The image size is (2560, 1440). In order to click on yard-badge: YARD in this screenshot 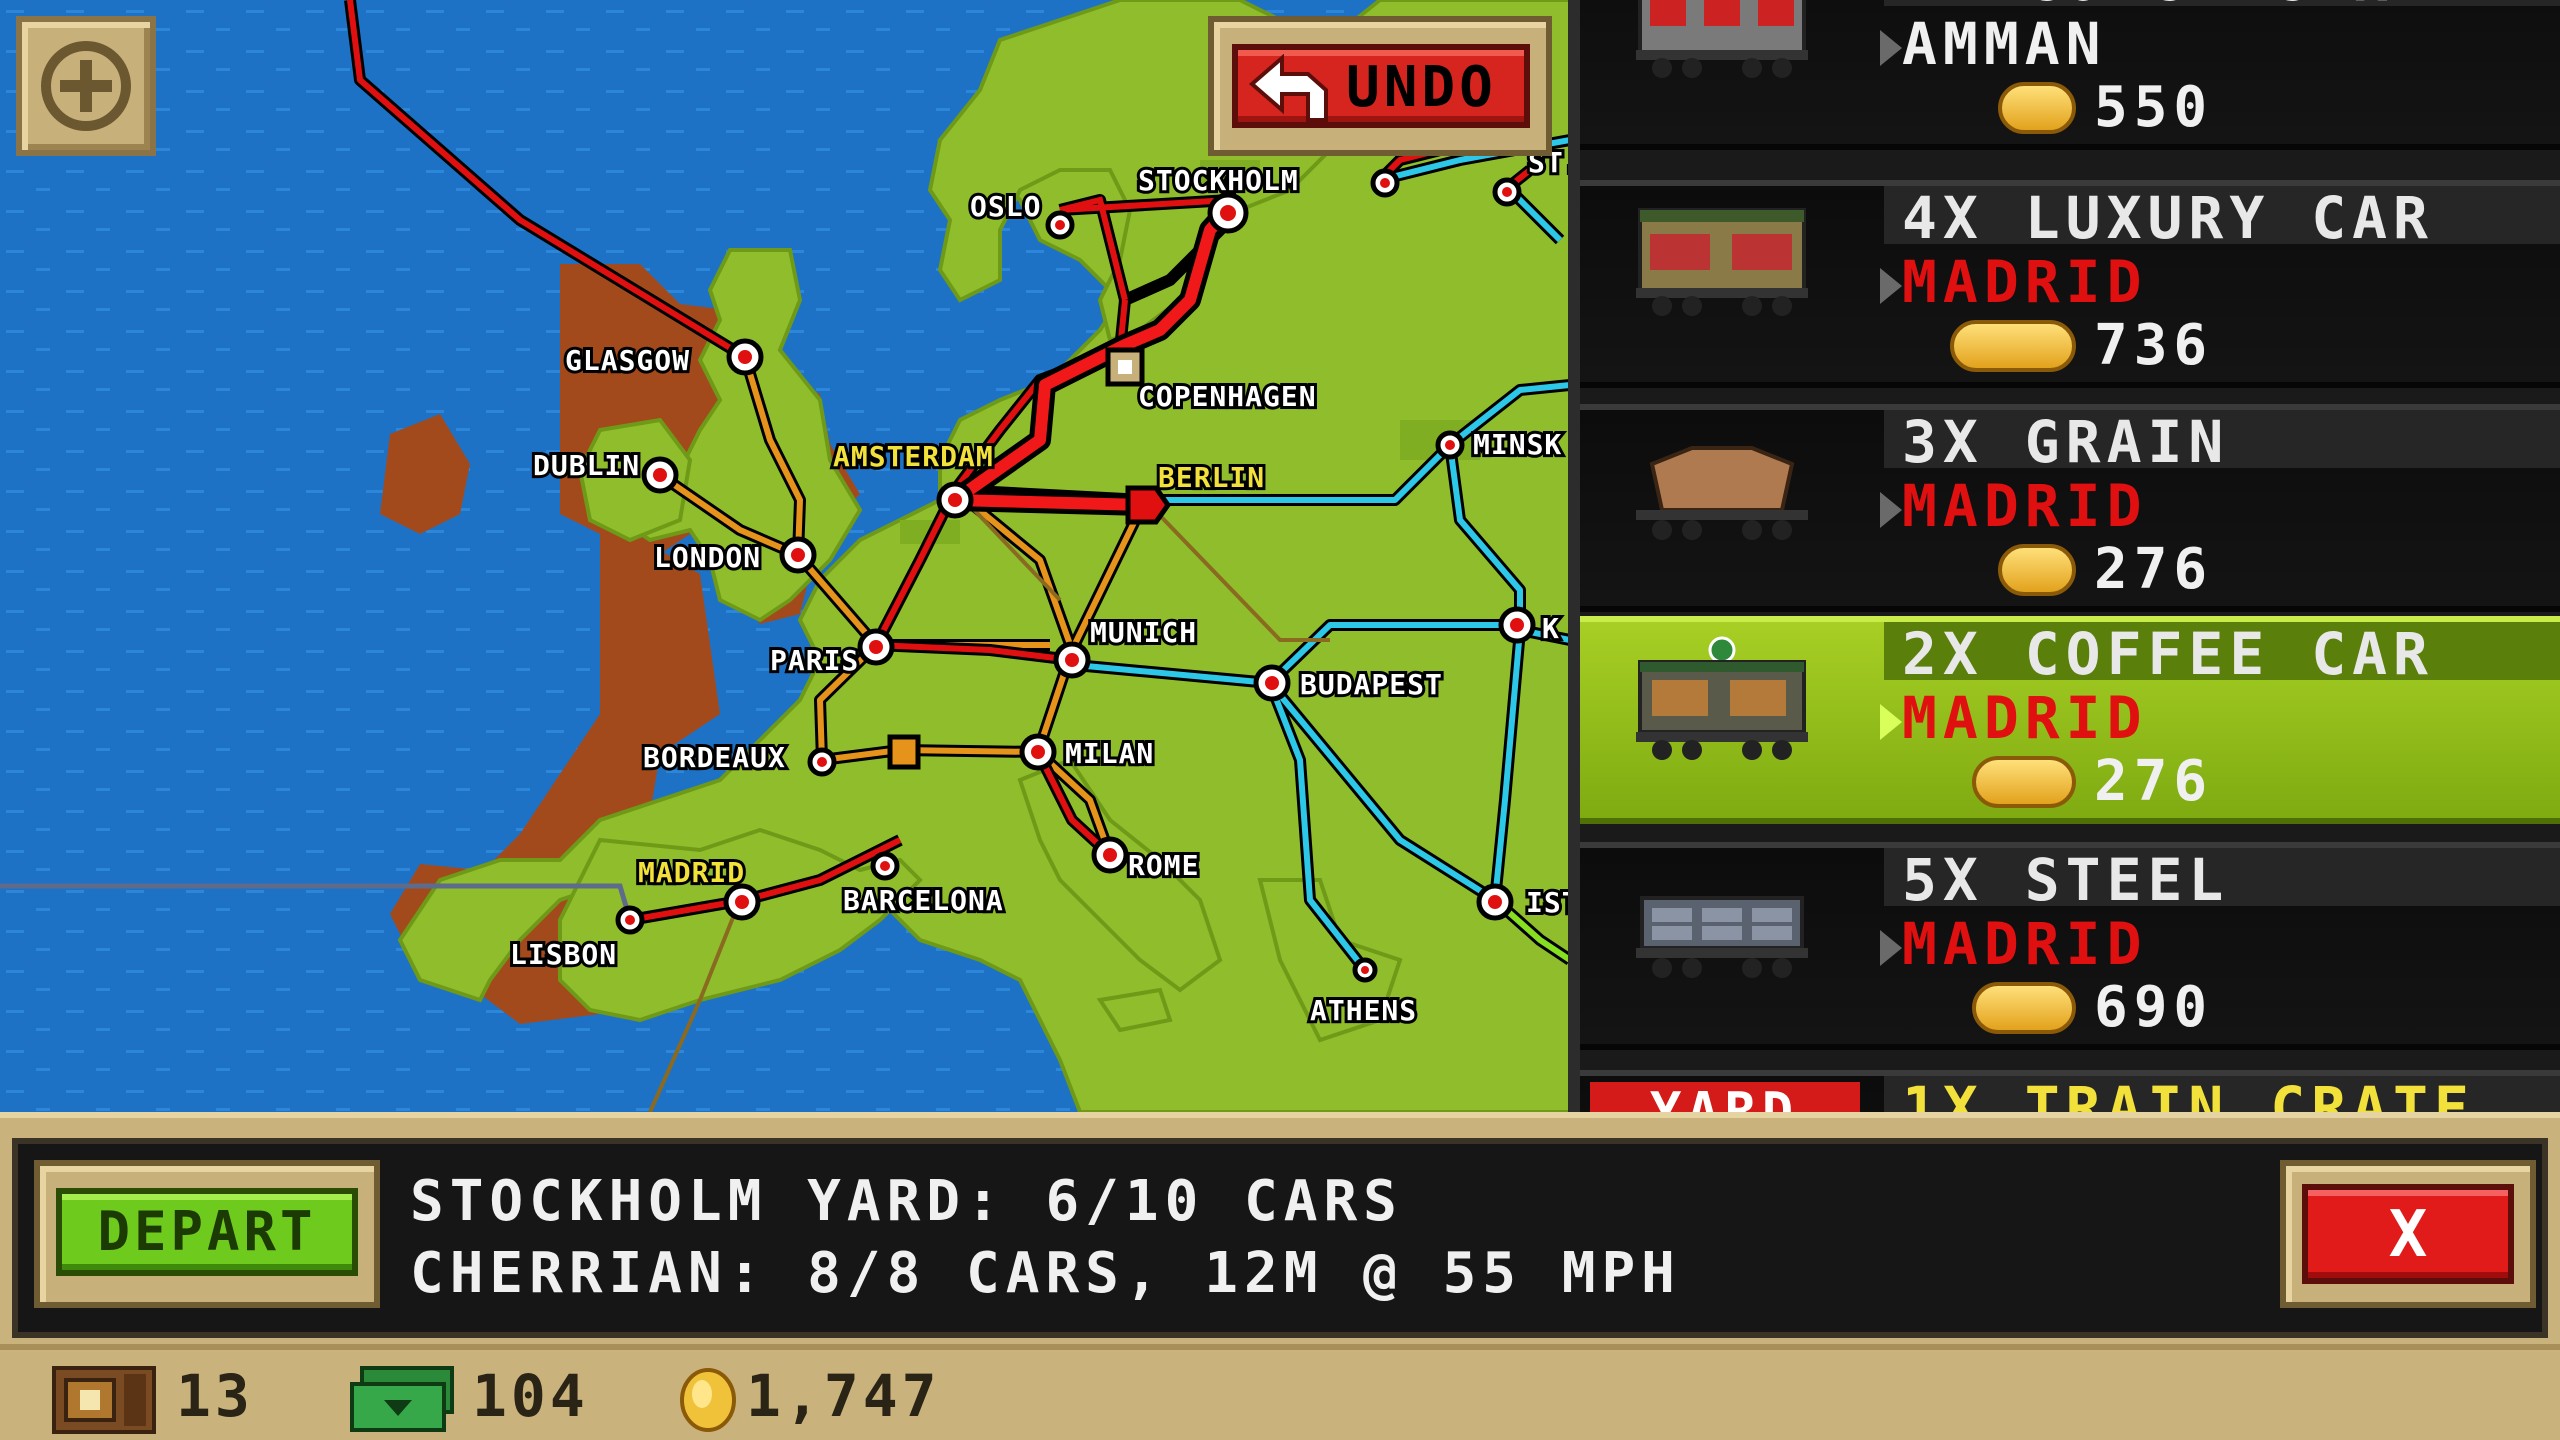, I will do `click(1725, 1097)`.